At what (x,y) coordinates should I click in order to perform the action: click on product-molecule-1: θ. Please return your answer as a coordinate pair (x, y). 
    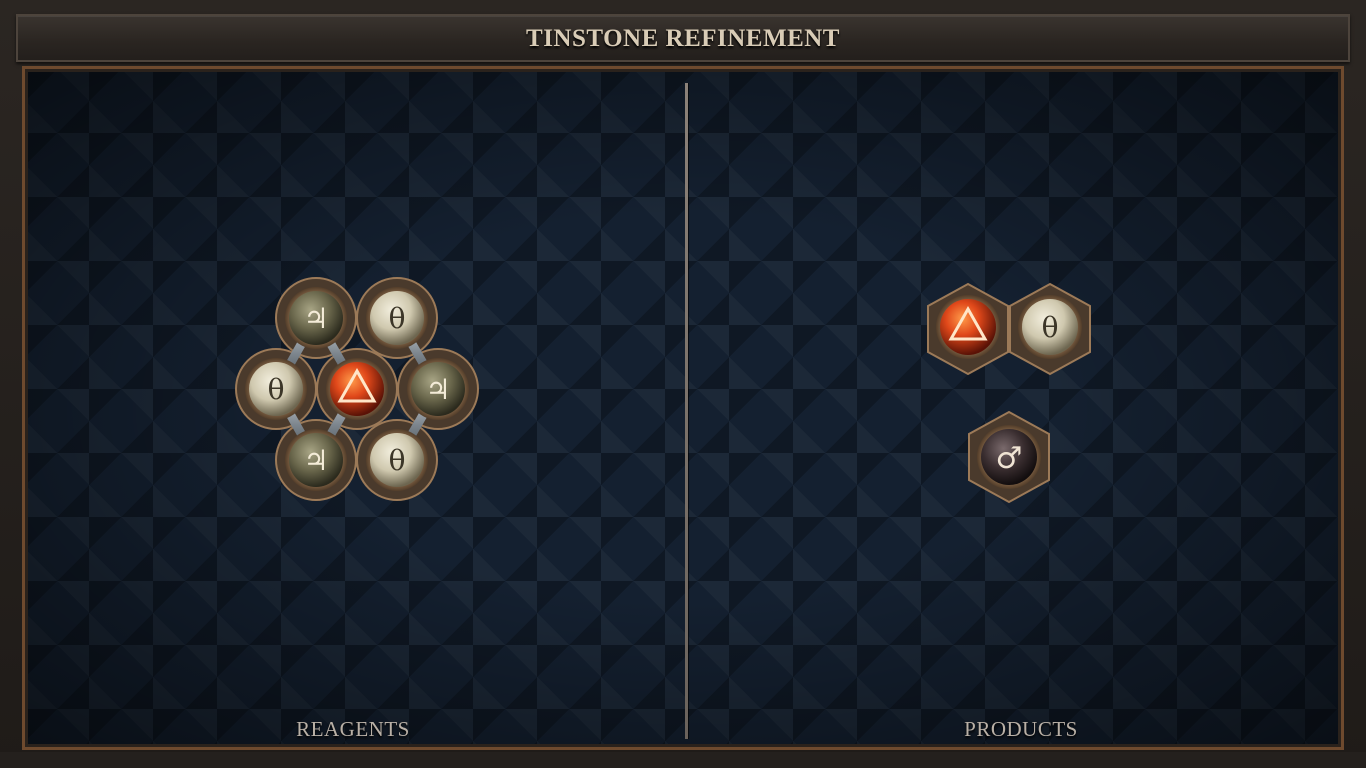
    Looking at the image, I should click on (1009, 329).